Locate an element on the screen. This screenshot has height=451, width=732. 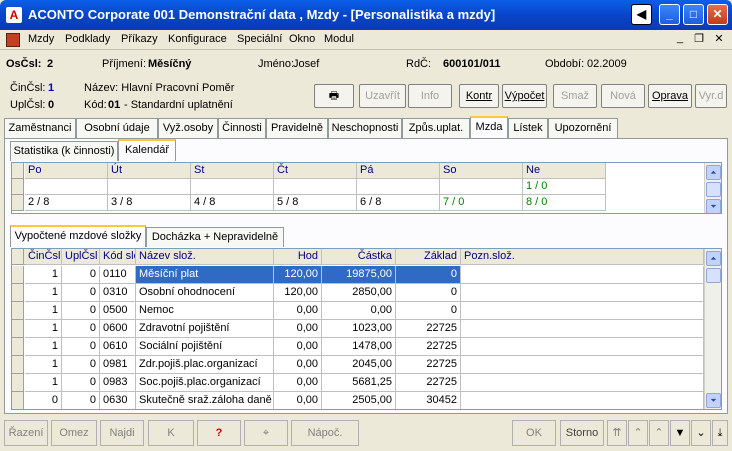
kontr-button: Kontr is located at coordinates (479, 96).